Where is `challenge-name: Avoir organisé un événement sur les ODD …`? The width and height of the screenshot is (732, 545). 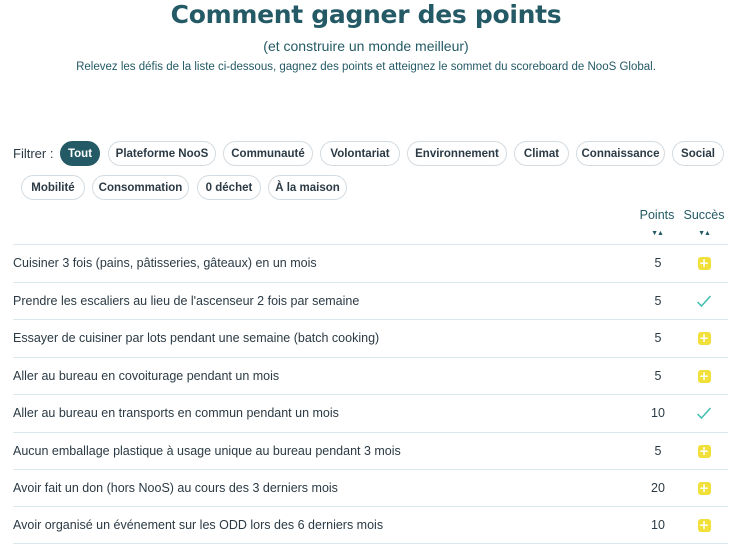 challenge-name: Avoir organisé un événement sur les ODD … is located at coordinates (198, 525).